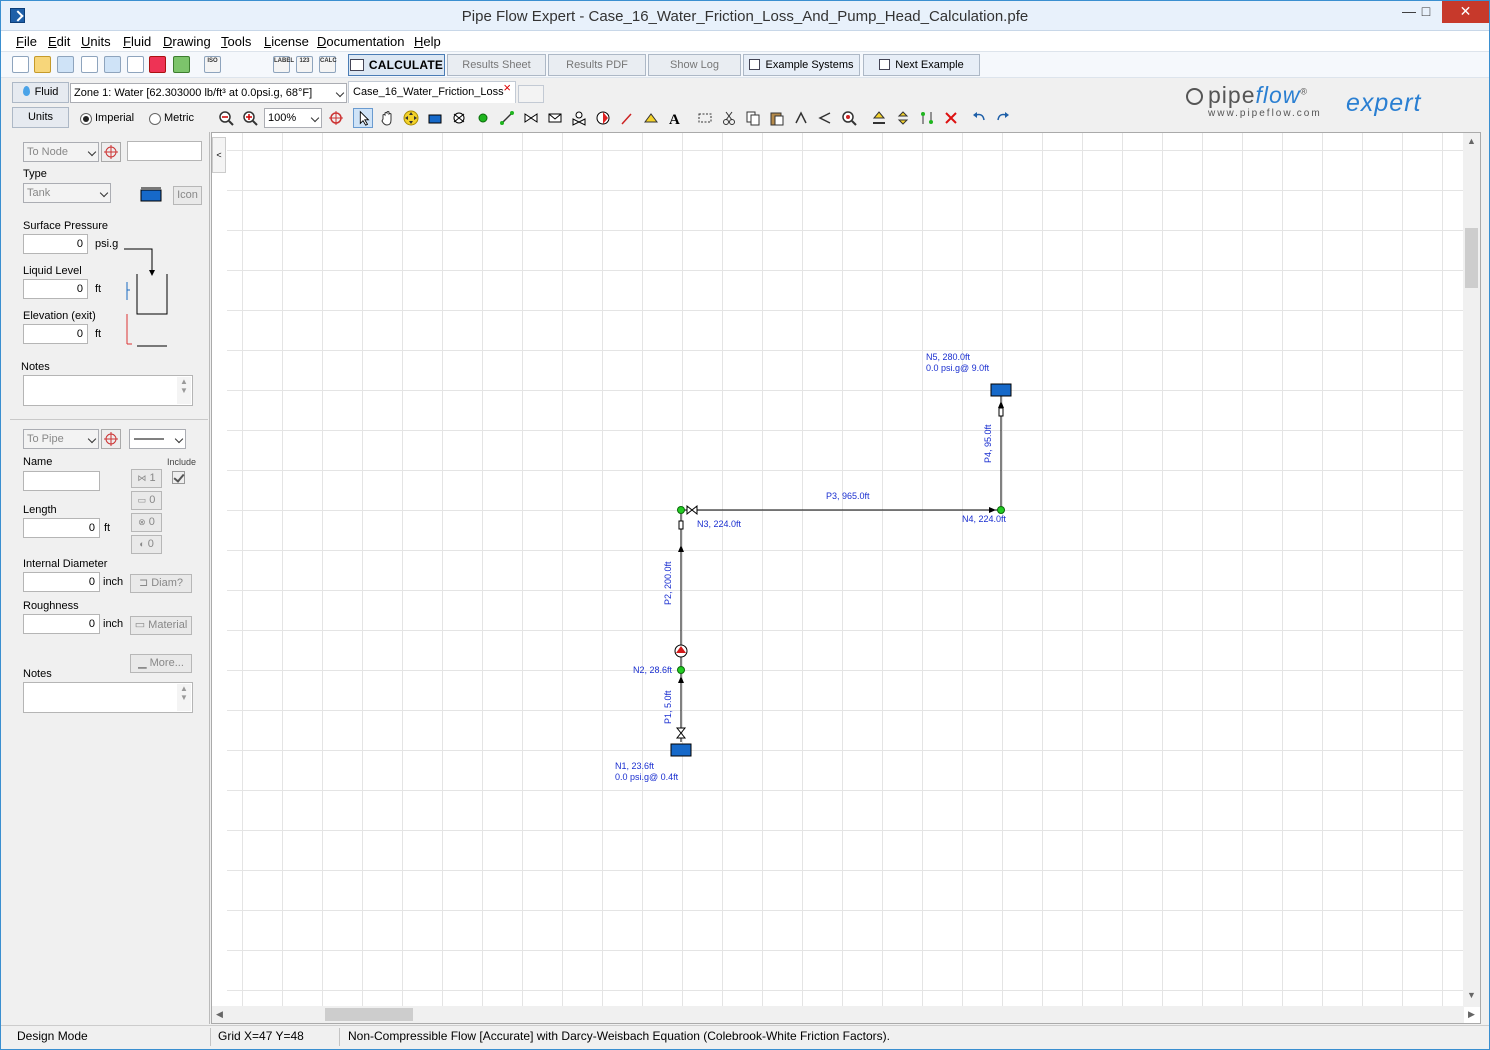  Describe the element at coordinates (1001, 390) in the screenshot. I see `tank-n5` at that location.